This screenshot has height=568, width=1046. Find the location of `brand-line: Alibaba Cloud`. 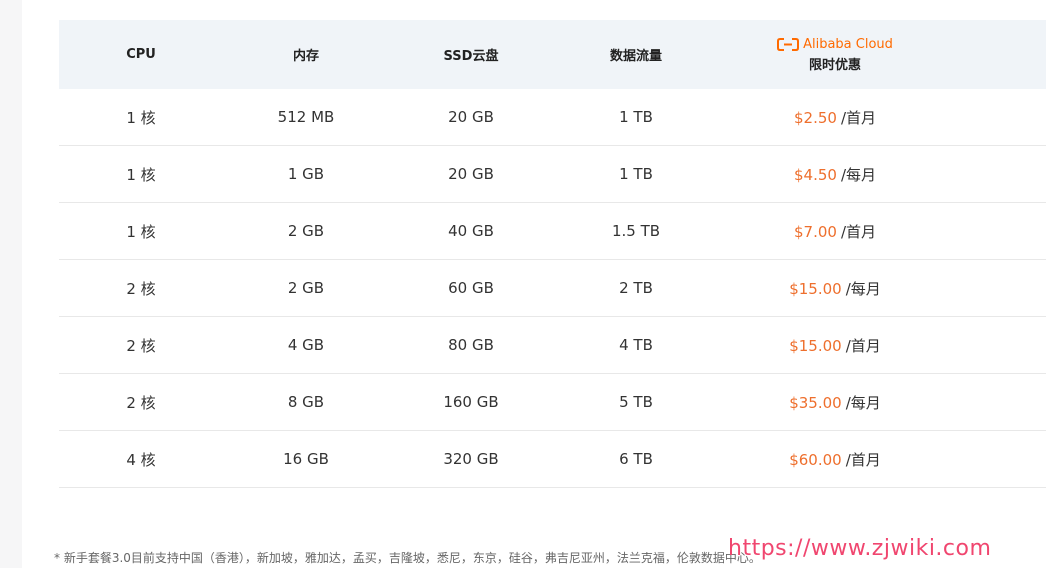

brand-line: Alibaba Cloud is located at coordinates (835, 44).